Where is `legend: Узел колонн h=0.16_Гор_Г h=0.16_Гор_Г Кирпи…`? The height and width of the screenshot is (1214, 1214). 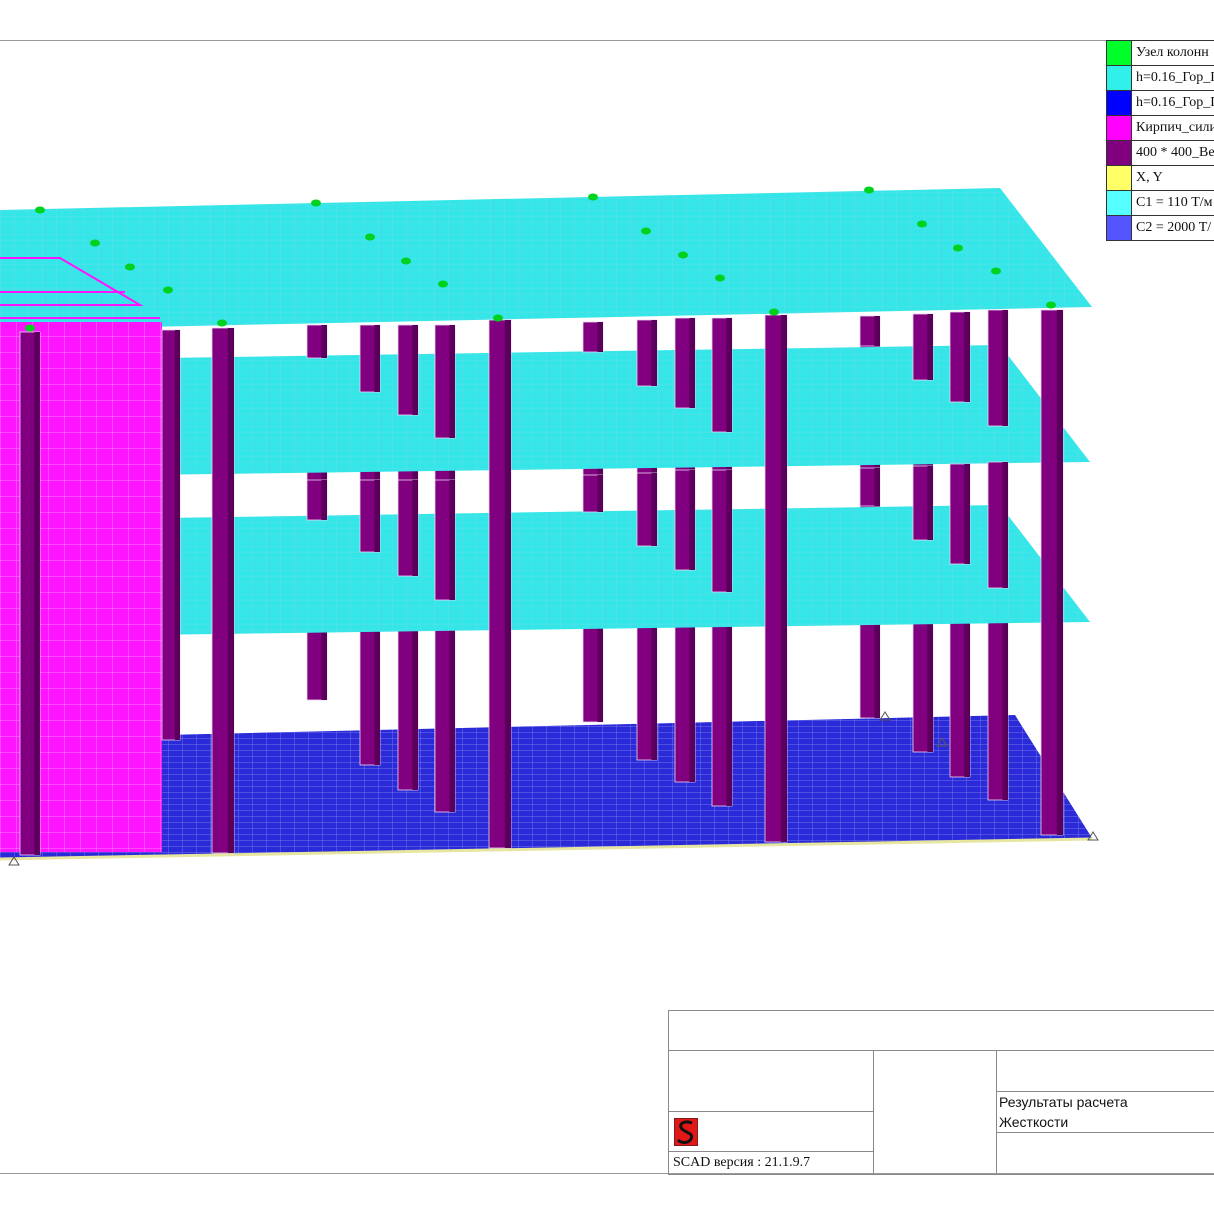 legend: Узел колонн h=0.16_Гор_Г h=0.16_Гор_Г Кирпи… is located at coordinates (1160, 140).